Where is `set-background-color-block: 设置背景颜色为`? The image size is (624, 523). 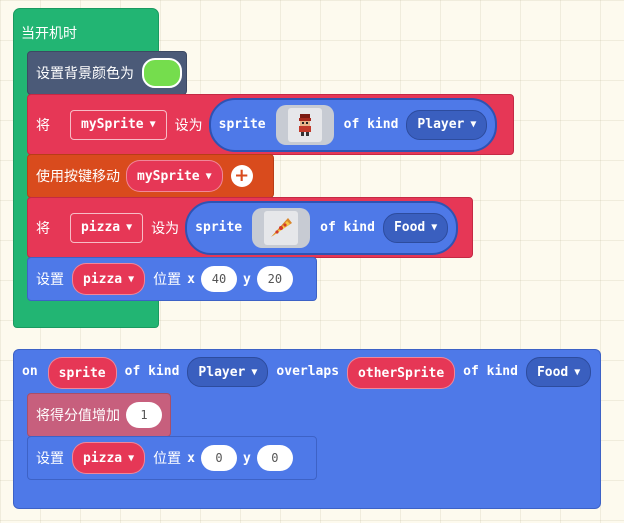
set-background-color-block: 设置背景颜色为 is located at coordinates (107, 73).